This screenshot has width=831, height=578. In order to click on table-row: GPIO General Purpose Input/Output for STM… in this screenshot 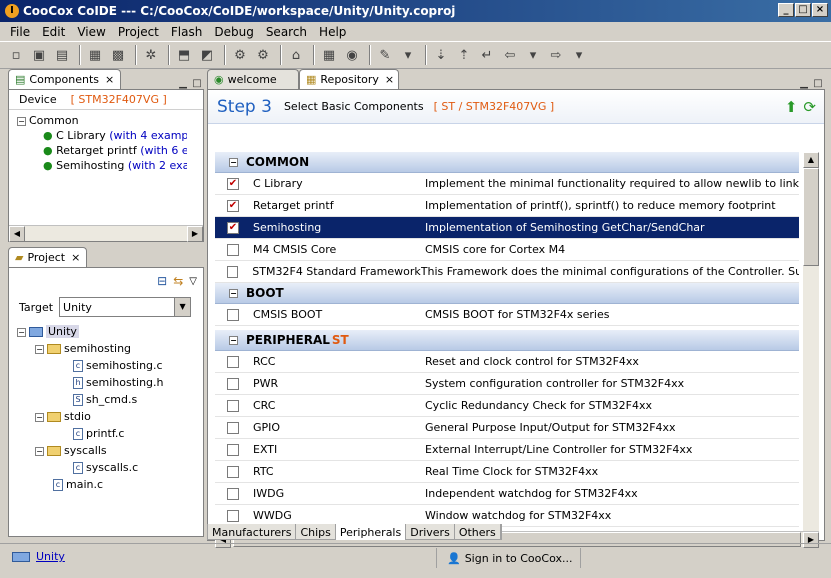, I will do `click(507, 428)`.